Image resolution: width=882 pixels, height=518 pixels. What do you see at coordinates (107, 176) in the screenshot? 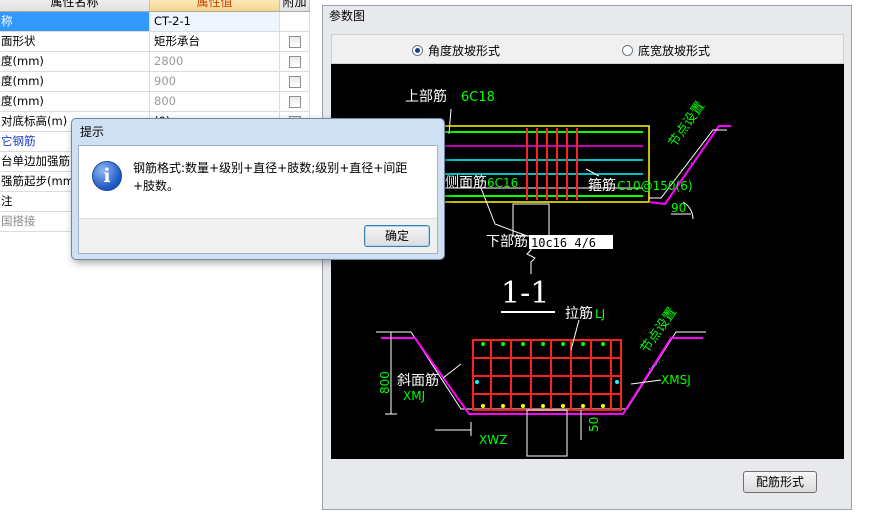
I see `info-icon: i` at bounding box center [107, 176].